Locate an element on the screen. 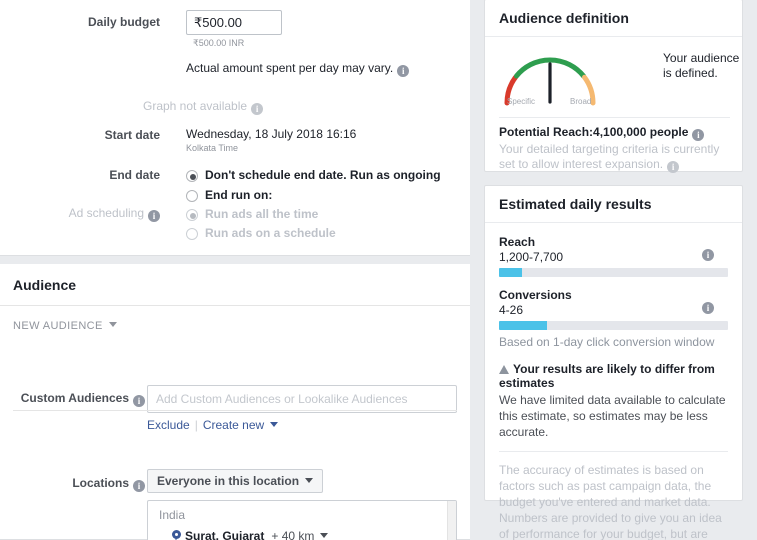  daily-budget-label: Daily budget is located at coordinates (123, 22).